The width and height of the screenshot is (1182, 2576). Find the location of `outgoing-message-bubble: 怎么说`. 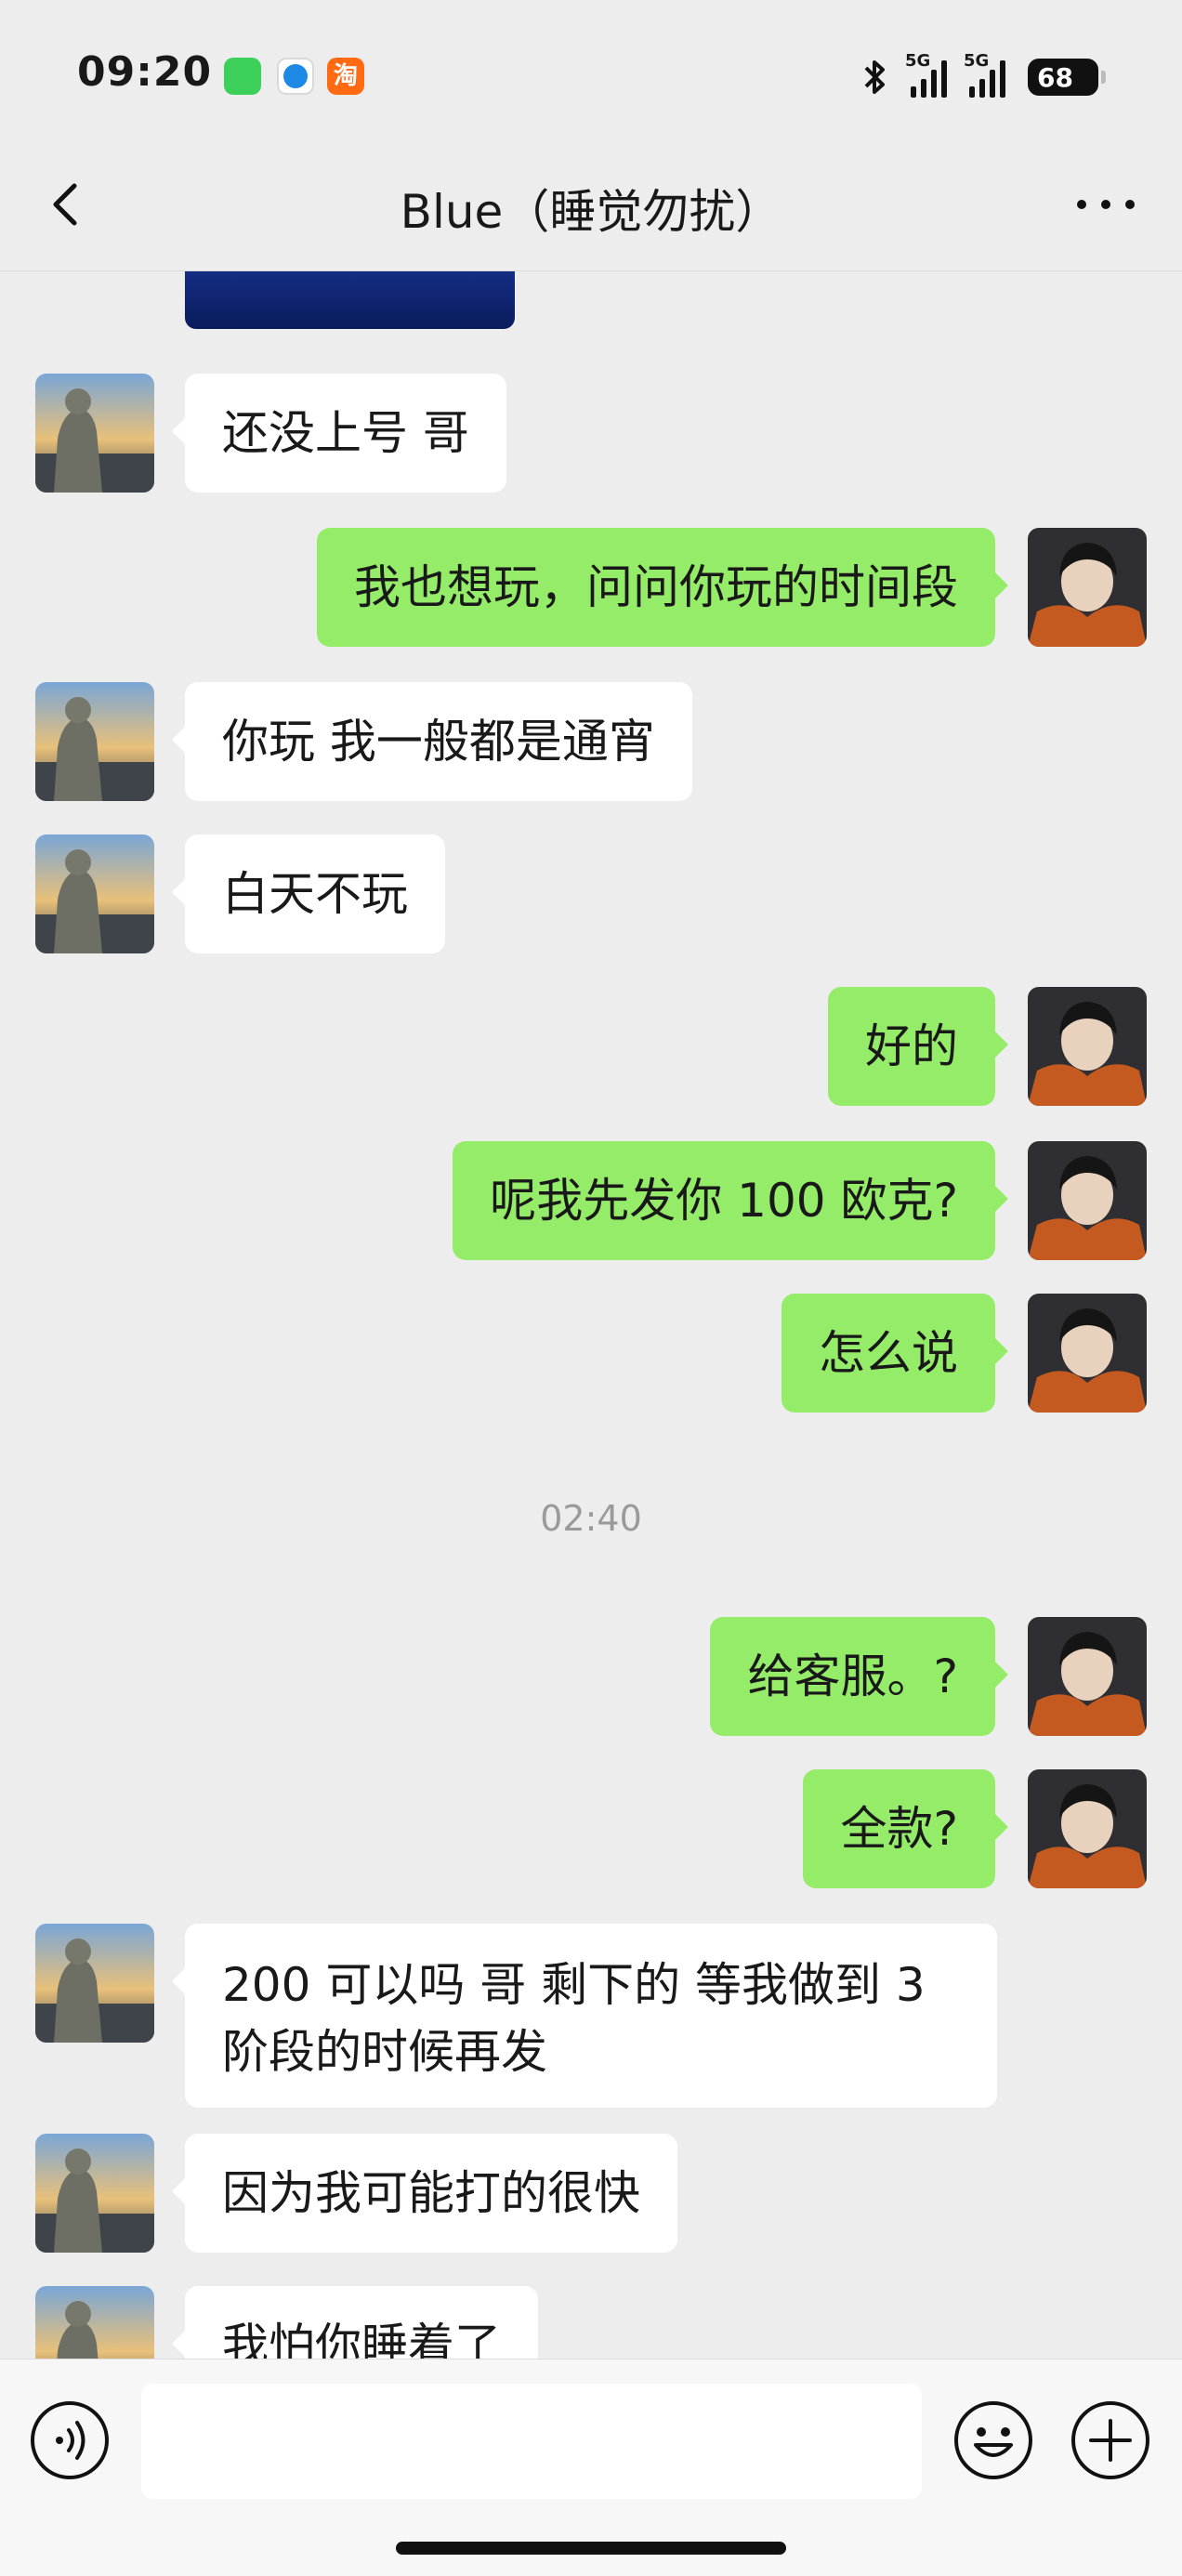

outgoing-message-bubble: 怎么说 is located at coordinates (894, 1353).